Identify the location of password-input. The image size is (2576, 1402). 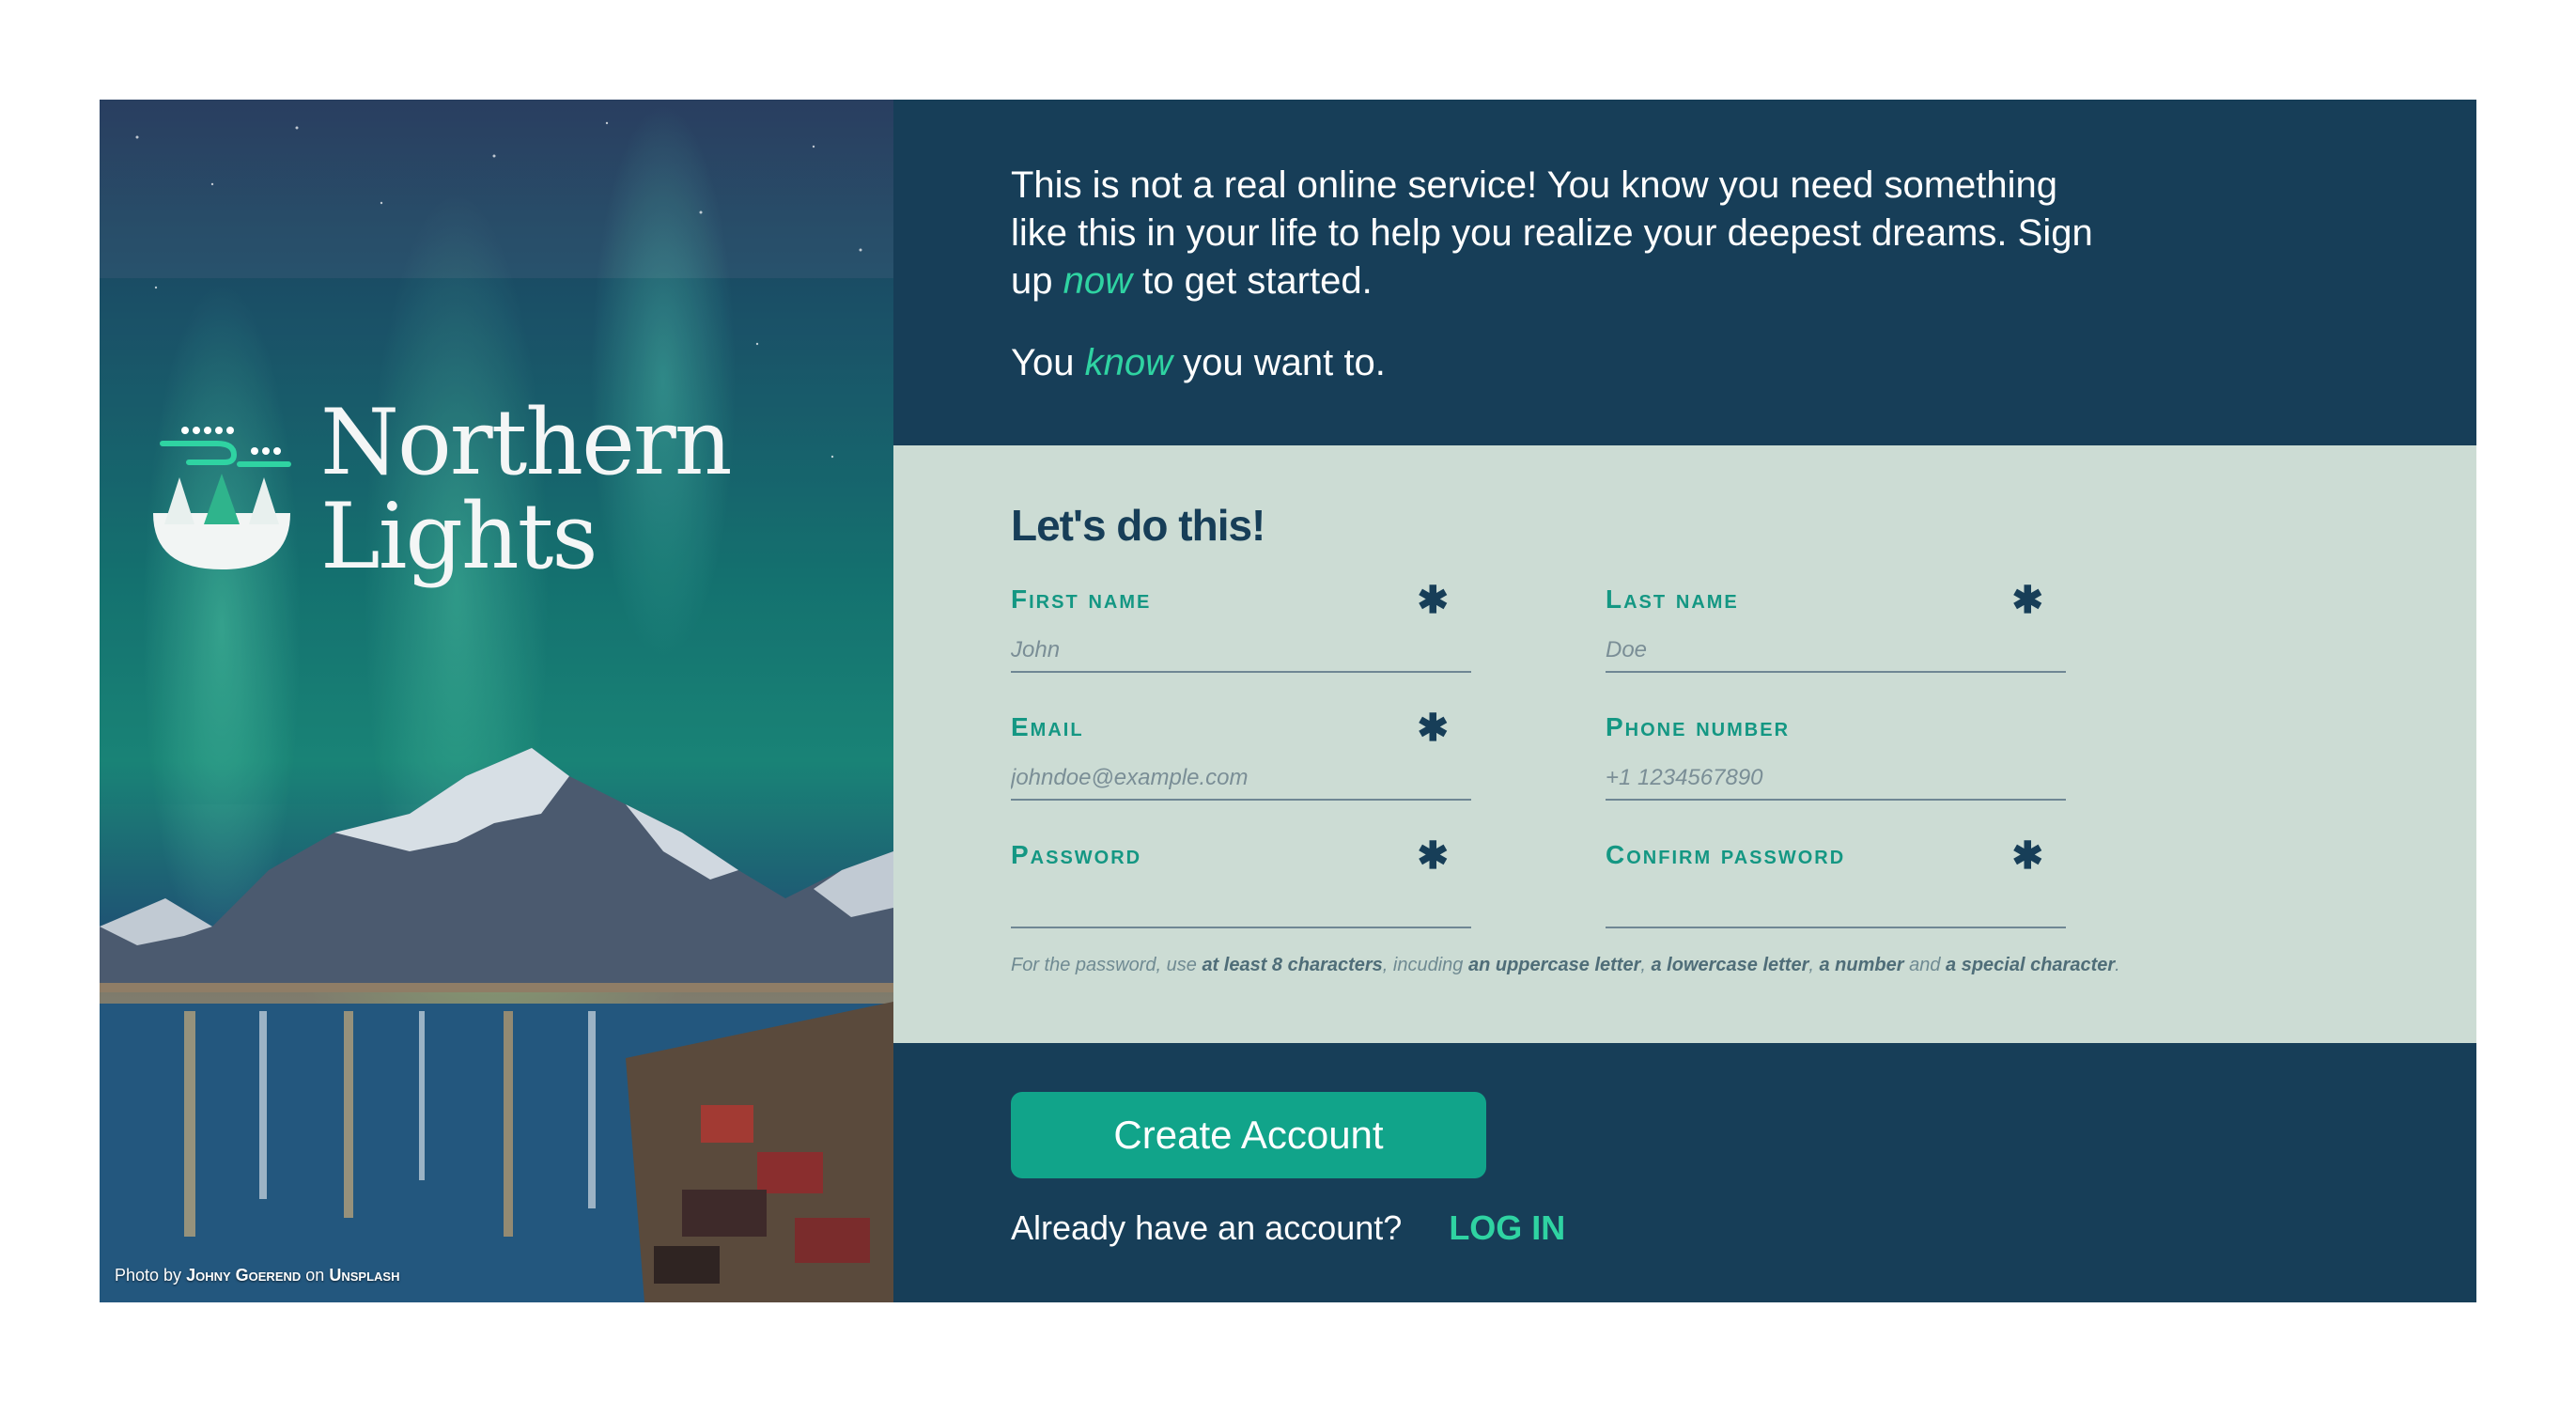
(1241, 907).